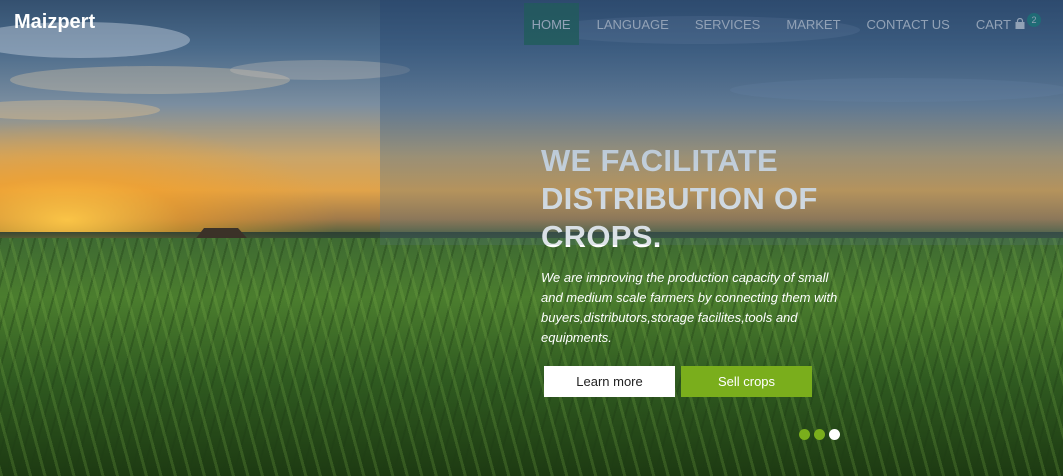 Image resolution: width=1063 pixels, height=476 pixels. What do you see at coordinates (813, 24) in the screenshot?
I see `nav-market: MARKET` at bounding box center [813, 24].